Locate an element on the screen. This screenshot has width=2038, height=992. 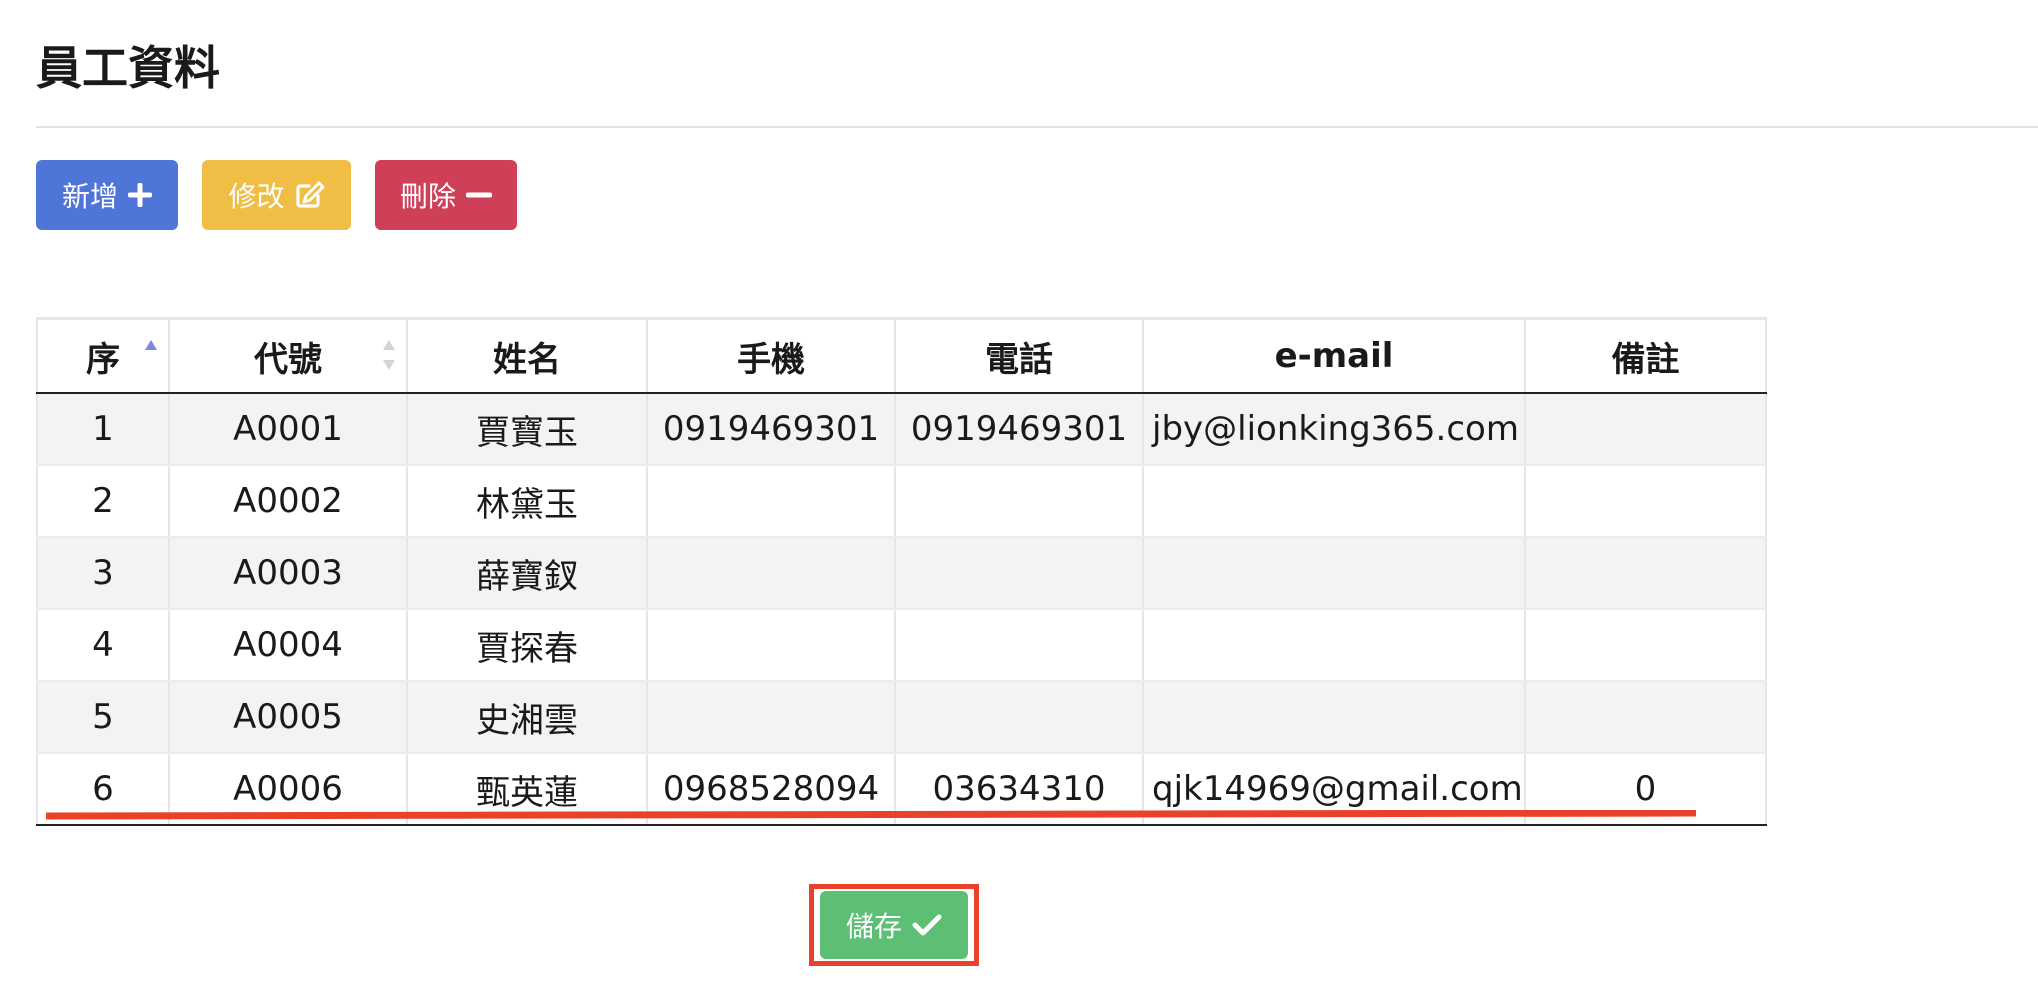
save-button: 儲存 is located at coordinates (894, 925).